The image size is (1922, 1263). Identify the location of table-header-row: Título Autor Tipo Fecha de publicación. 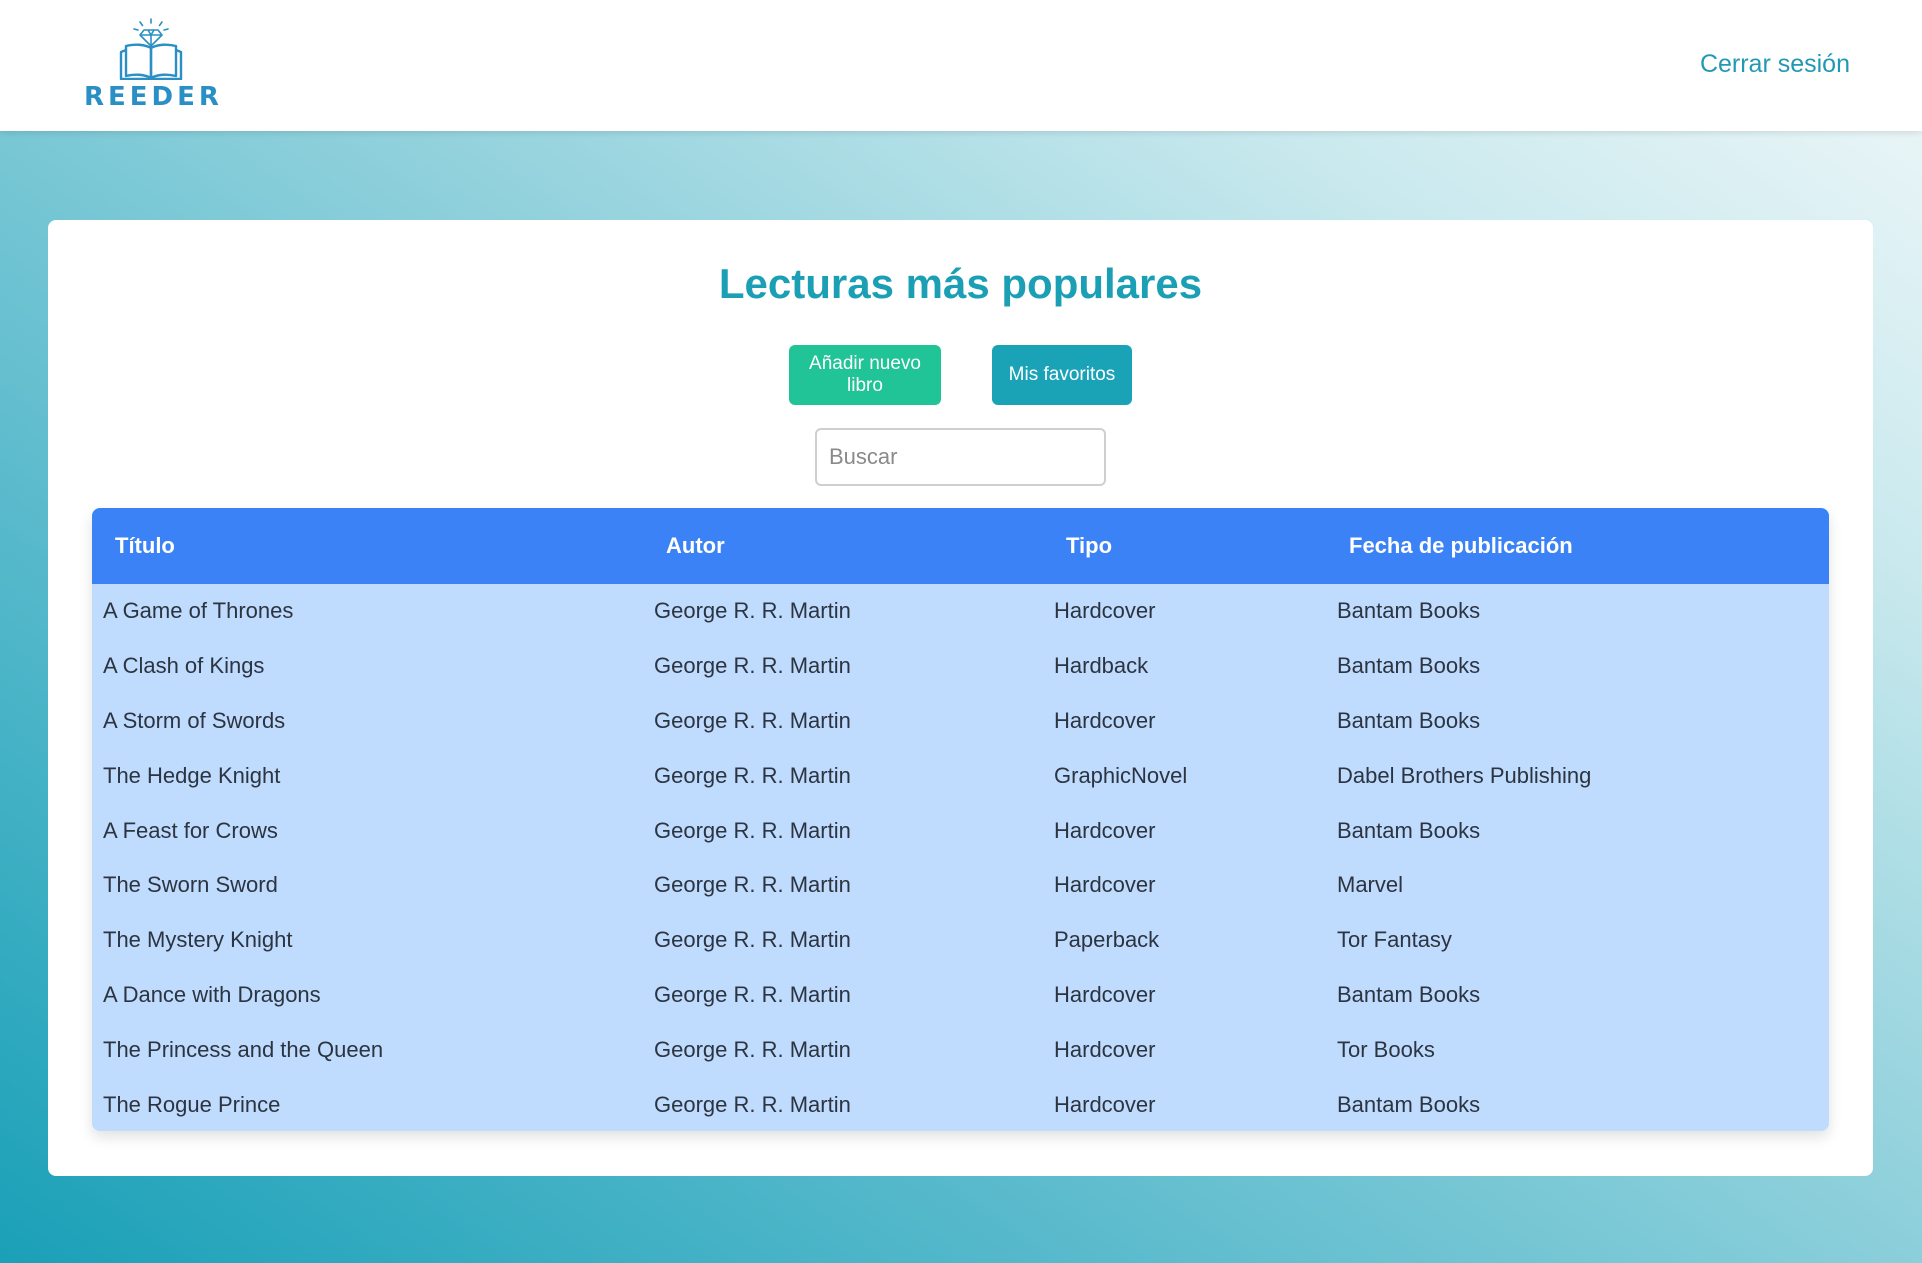
(960, 546).